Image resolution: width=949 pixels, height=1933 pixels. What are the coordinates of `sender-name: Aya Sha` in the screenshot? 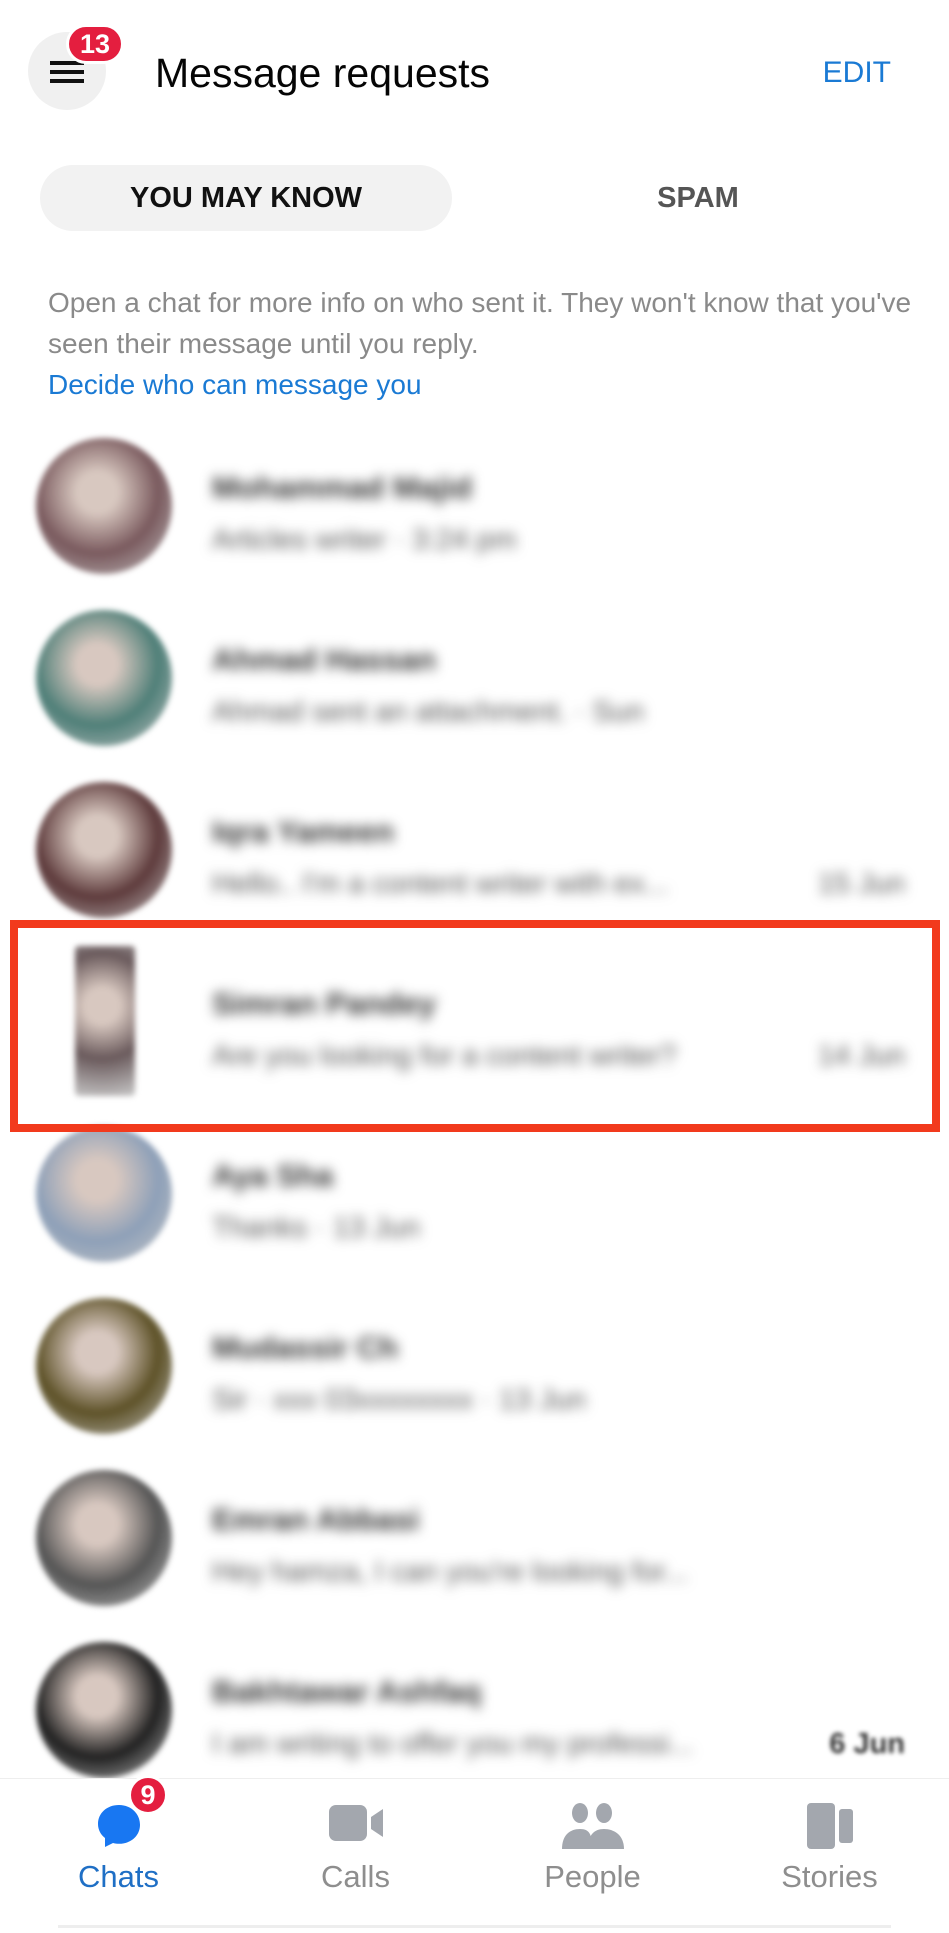 It's located at (273, 1175).